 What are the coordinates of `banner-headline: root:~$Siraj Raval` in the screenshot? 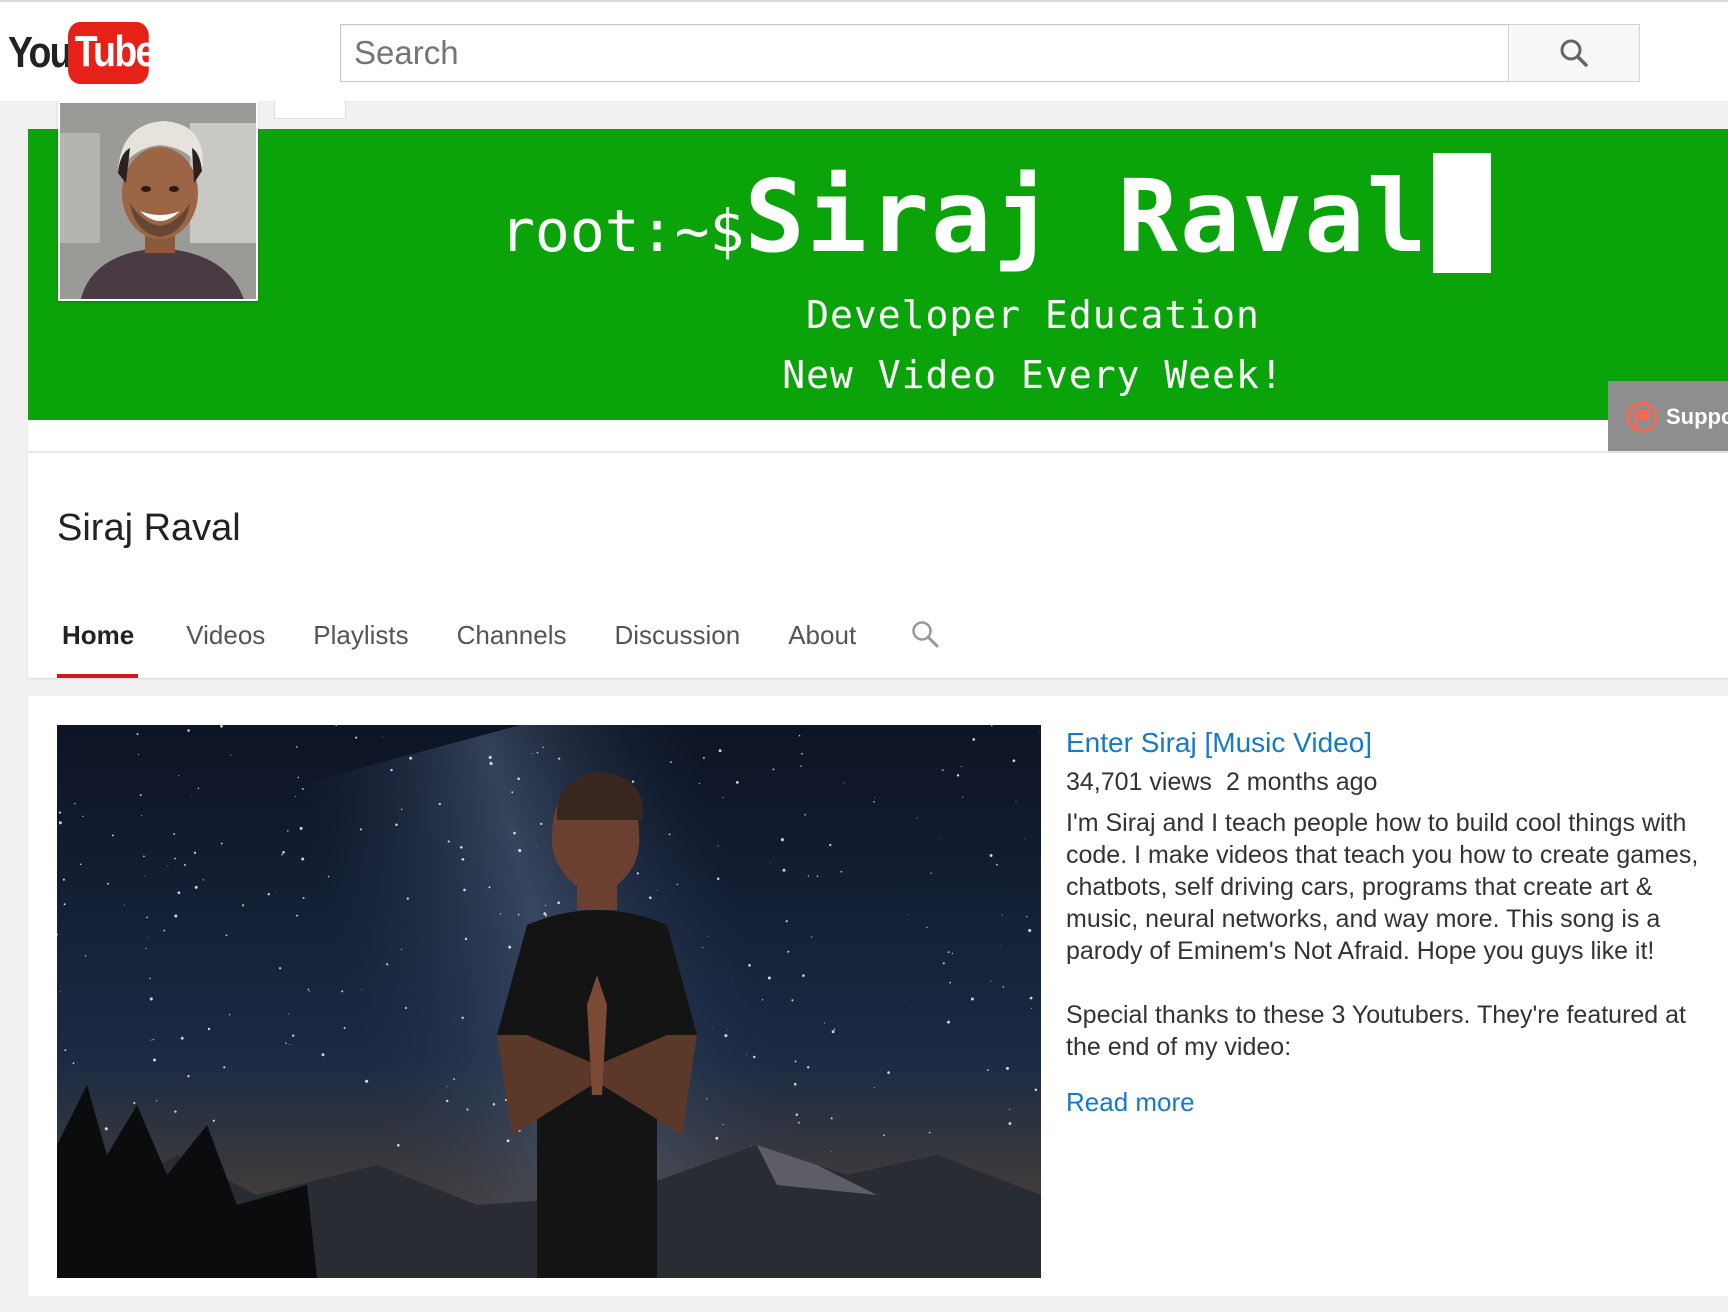 It's located at (995, 214).